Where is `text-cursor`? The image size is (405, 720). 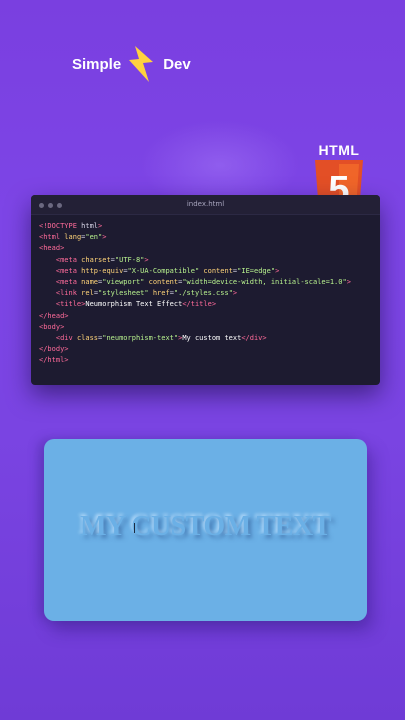 text-cursor is located at coordinates (134, 528).